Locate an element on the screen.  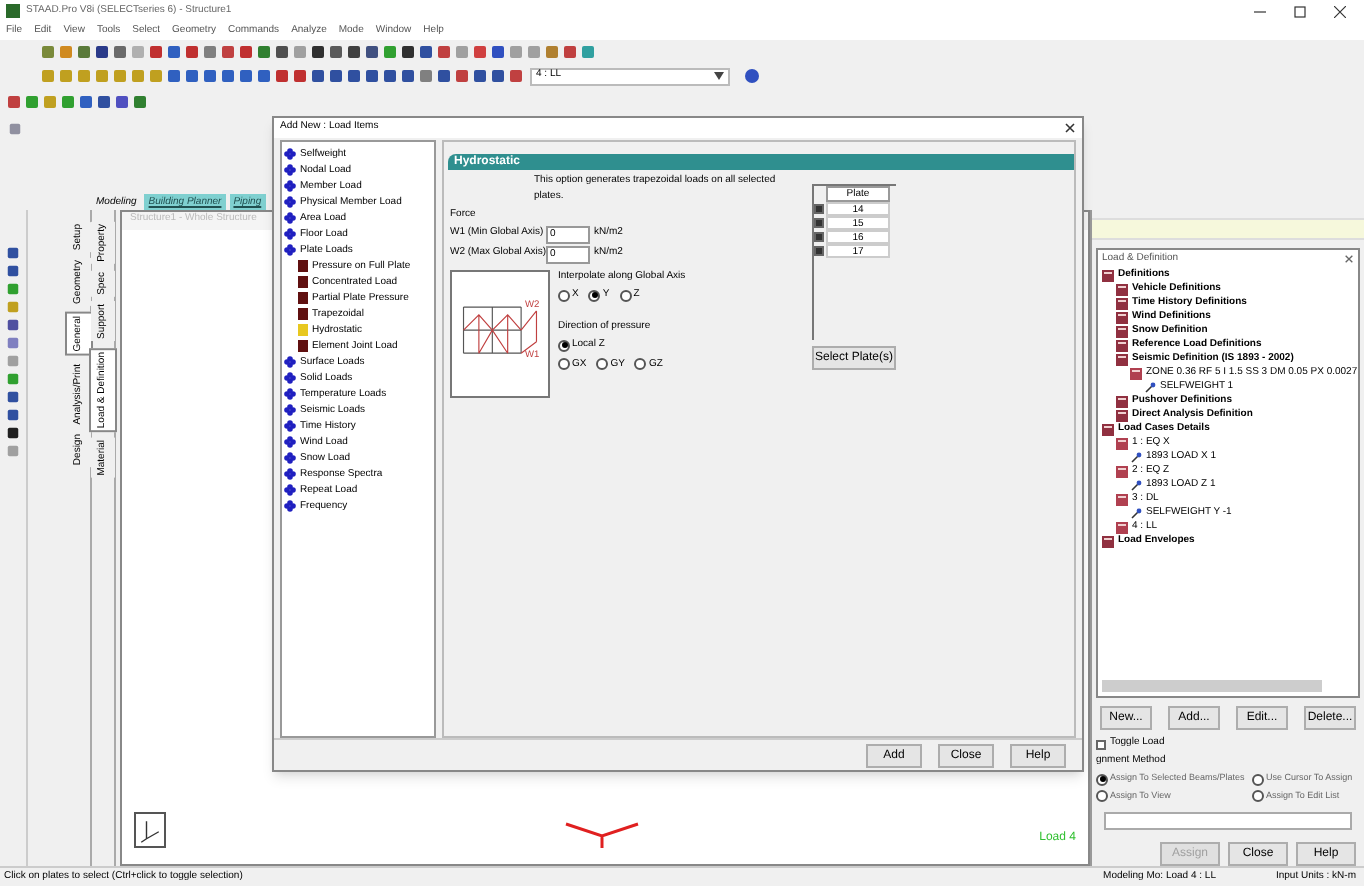
axis-icon is located at coordinates (150, 830).